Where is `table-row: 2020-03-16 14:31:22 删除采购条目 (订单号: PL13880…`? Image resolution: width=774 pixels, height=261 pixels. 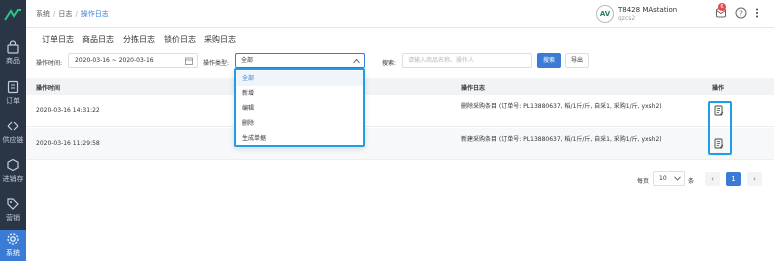 table-row: 2020-03-16 14:31:22 删除采购条目 (订单号: PL13880… is located at coordinates (400, 111).